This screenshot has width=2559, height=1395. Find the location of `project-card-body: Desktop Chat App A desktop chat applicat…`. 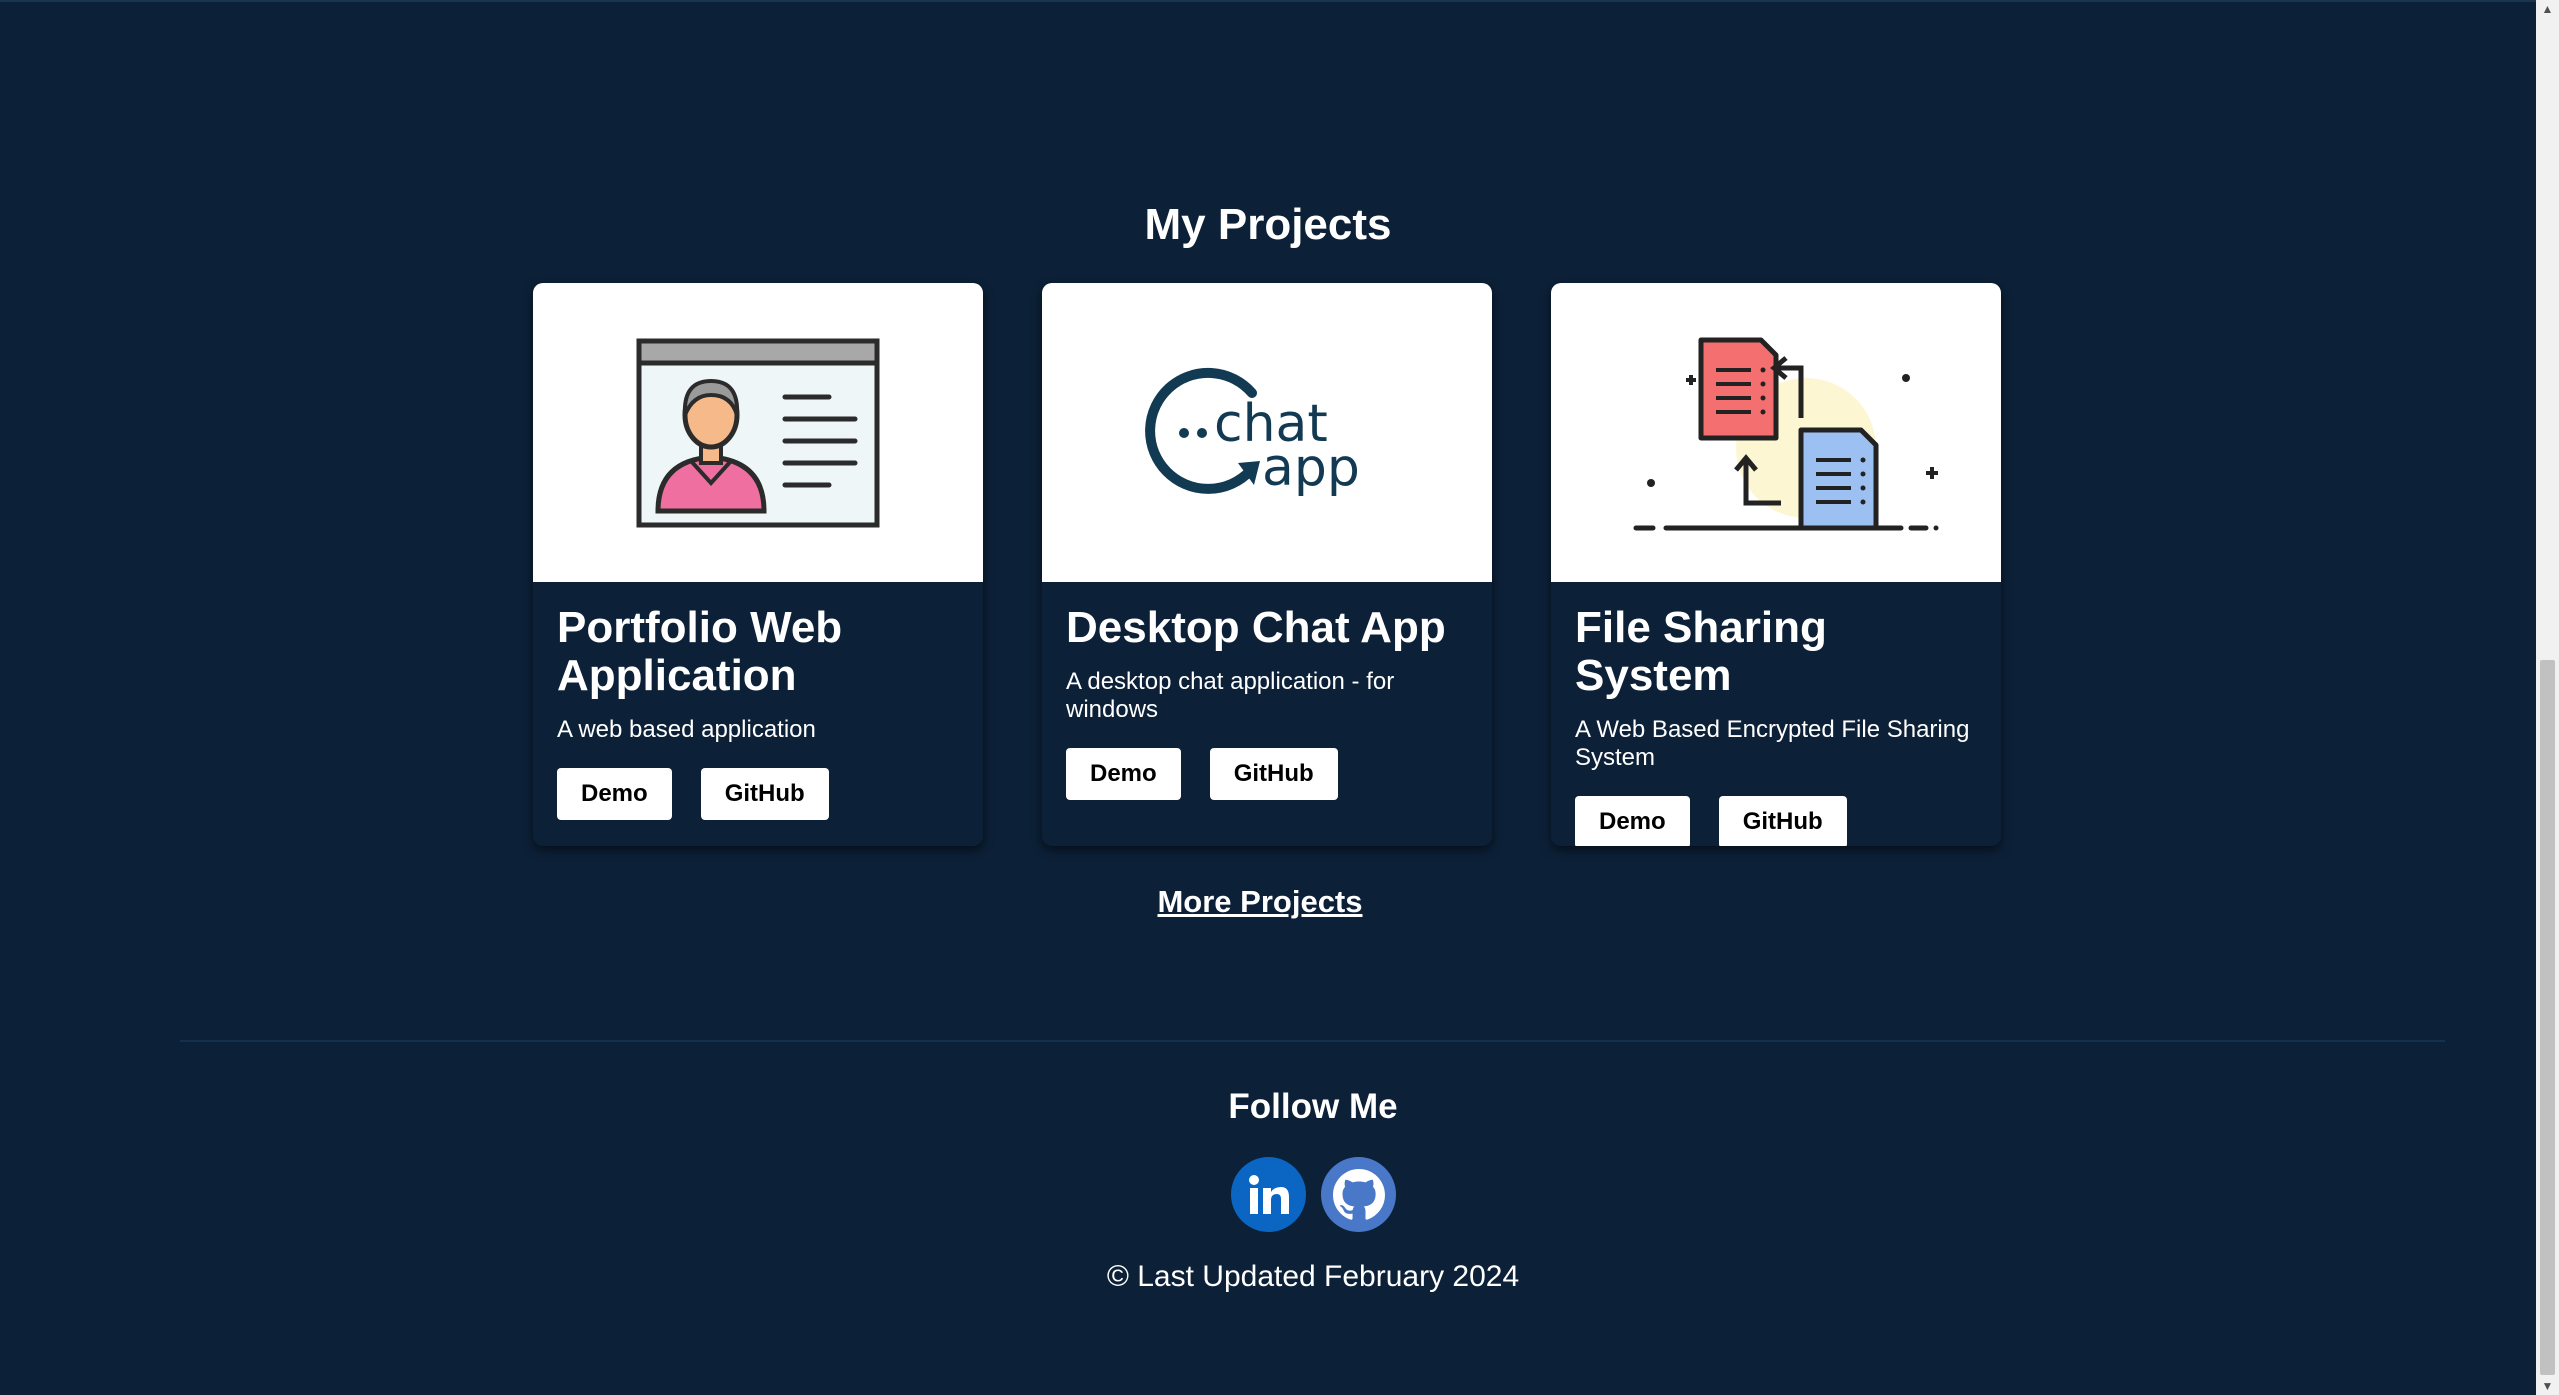

project-card-body: Desktop Chat App A desktop chat applicat… is located at coordinates (1267, 691).